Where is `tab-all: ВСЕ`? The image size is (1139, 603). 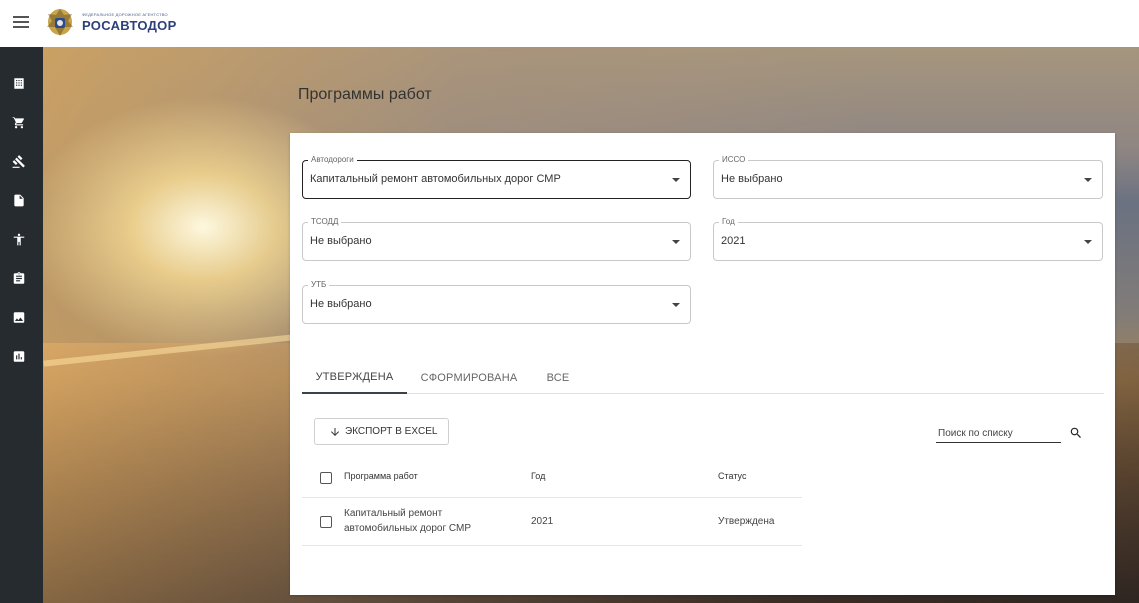
tab-all: ВСЕ is located at coordinates (558, 377).